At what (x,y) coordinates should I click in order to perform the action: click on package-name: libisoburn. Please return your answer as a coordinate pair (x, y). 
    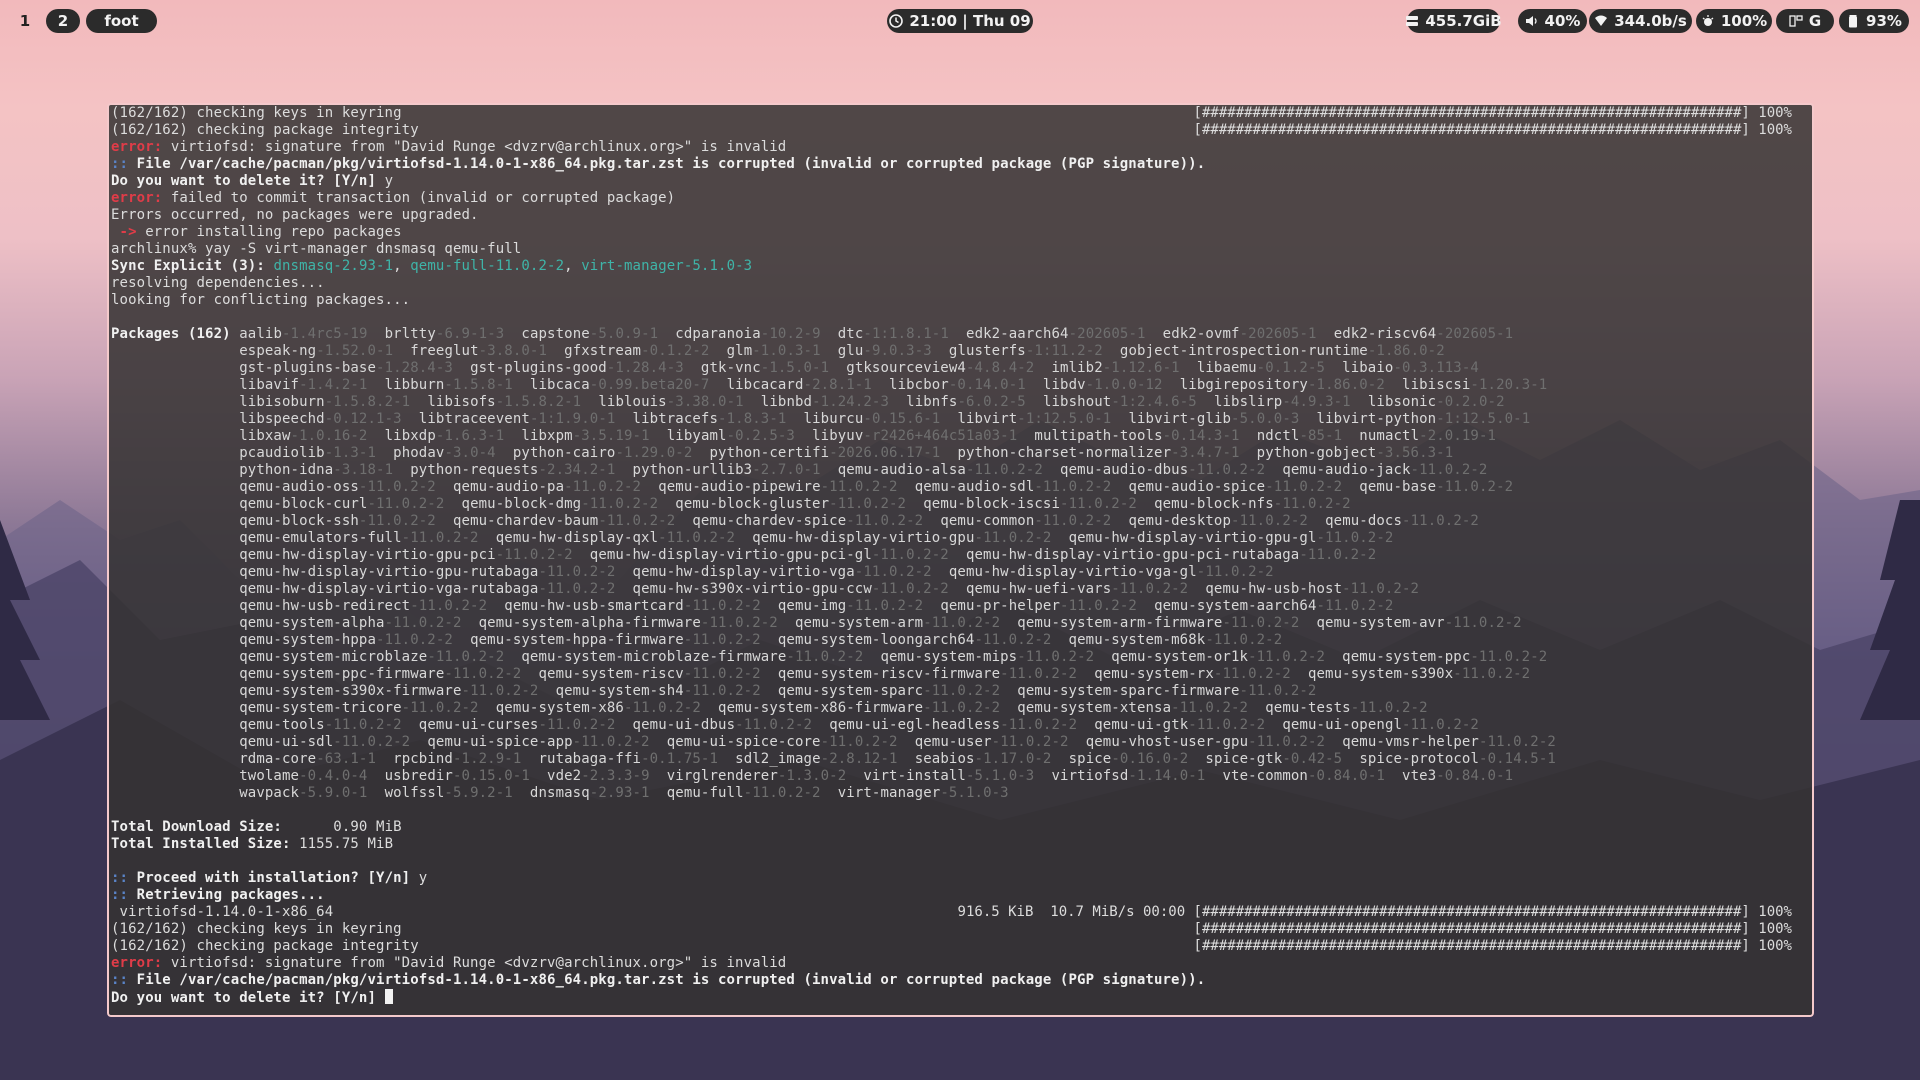
    Looking at the image, I should click on (282, 402).